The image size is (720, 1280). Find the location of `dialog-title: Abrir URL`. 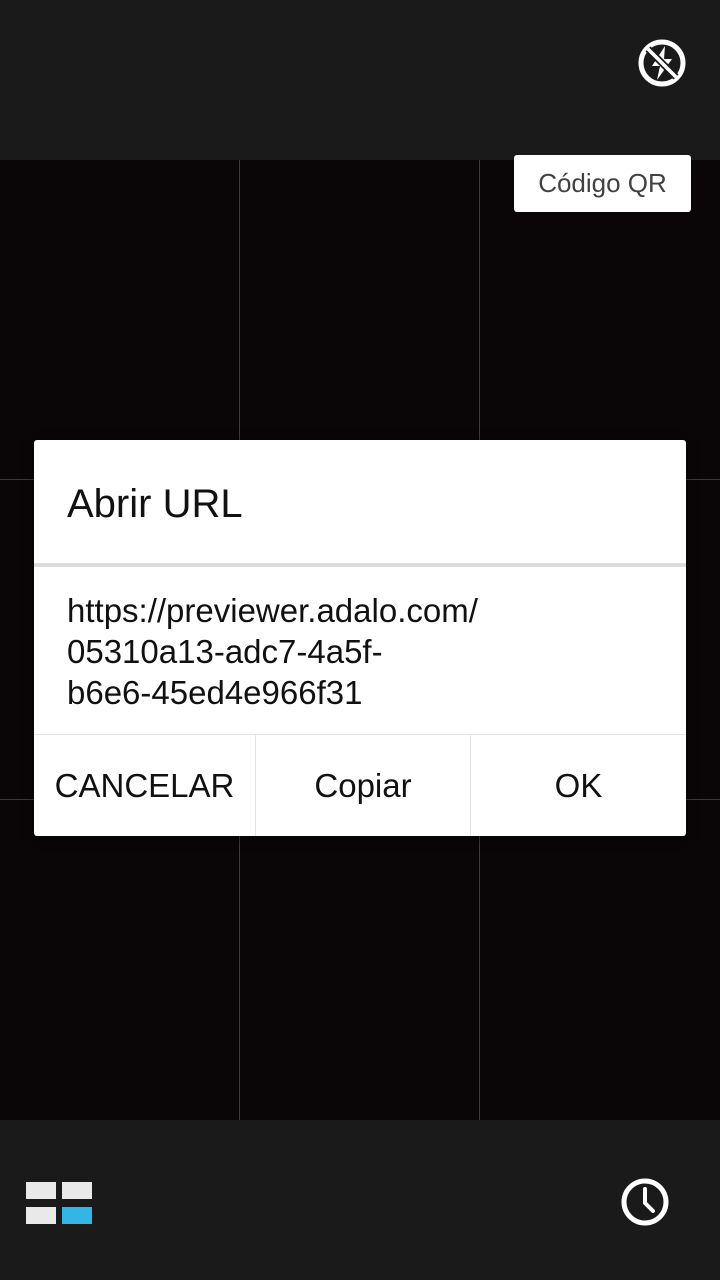

dialog-title: Abrir URL is located at coordinates (155, 504).